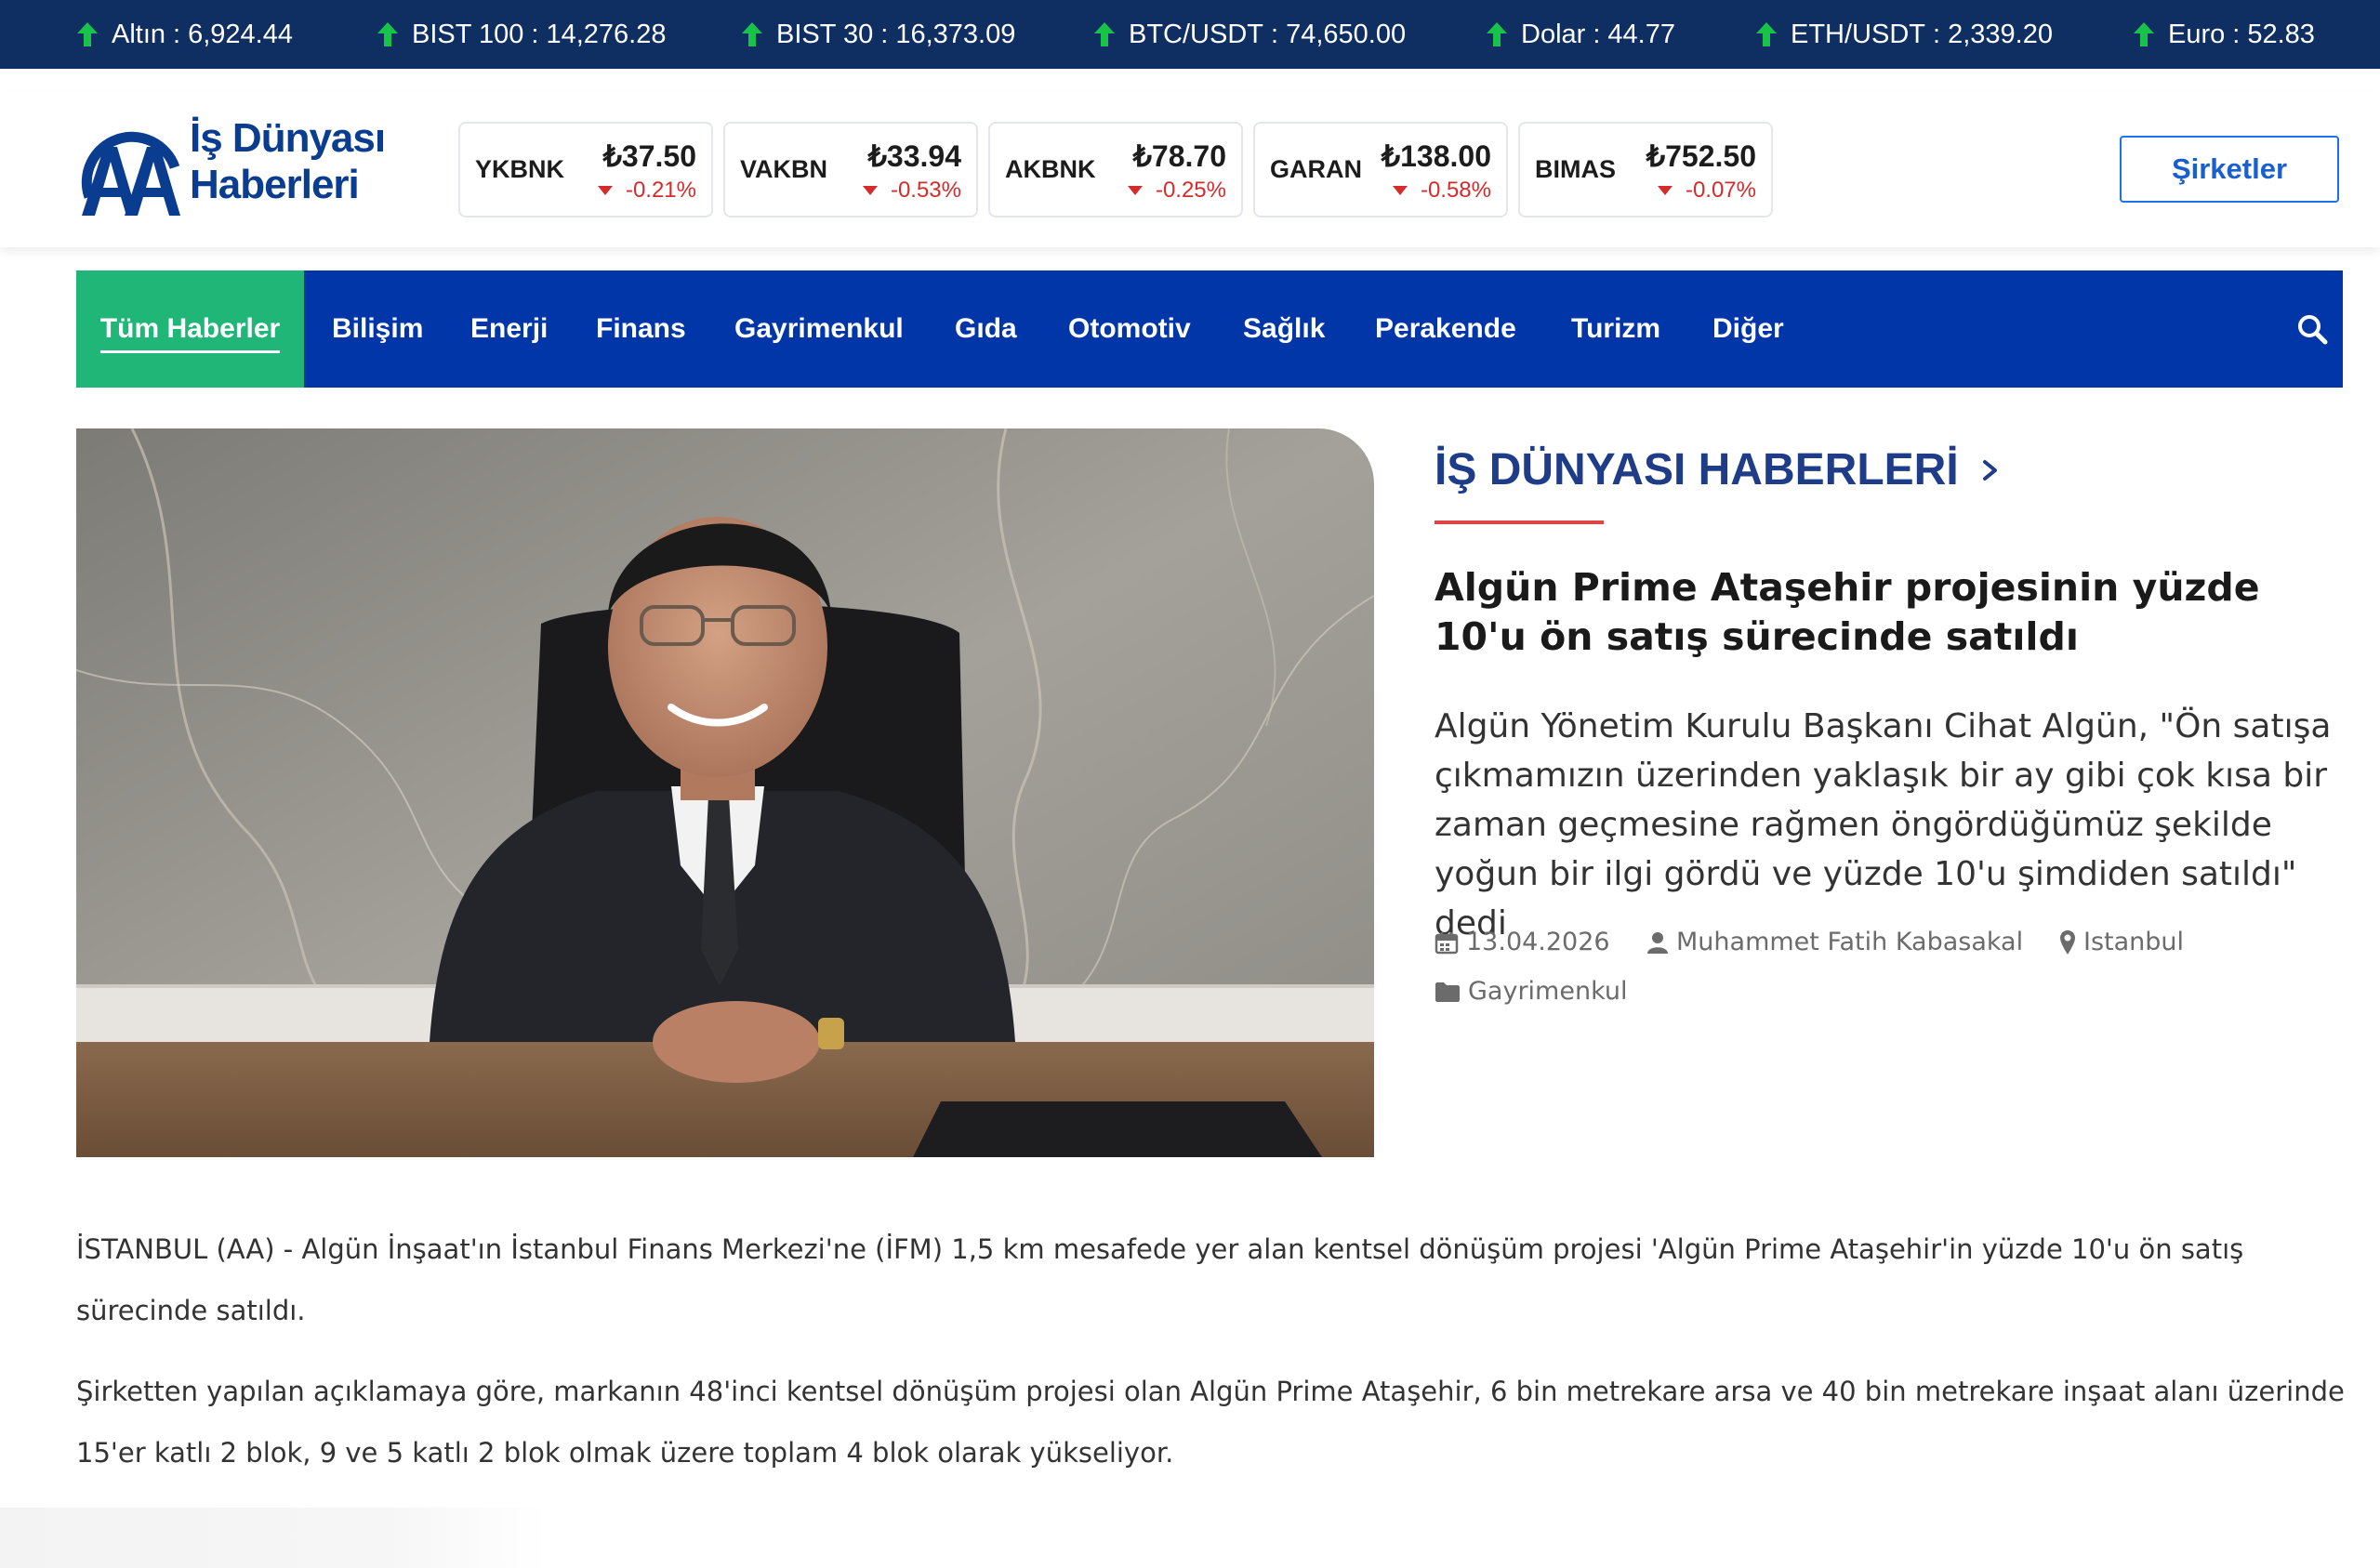 This screenshot has height=1568, width=2380. What do you see at coordinates (1641, 34) in the screenshot?
I see `ticker-value: 44.77` at bounding box center [1641, 34].